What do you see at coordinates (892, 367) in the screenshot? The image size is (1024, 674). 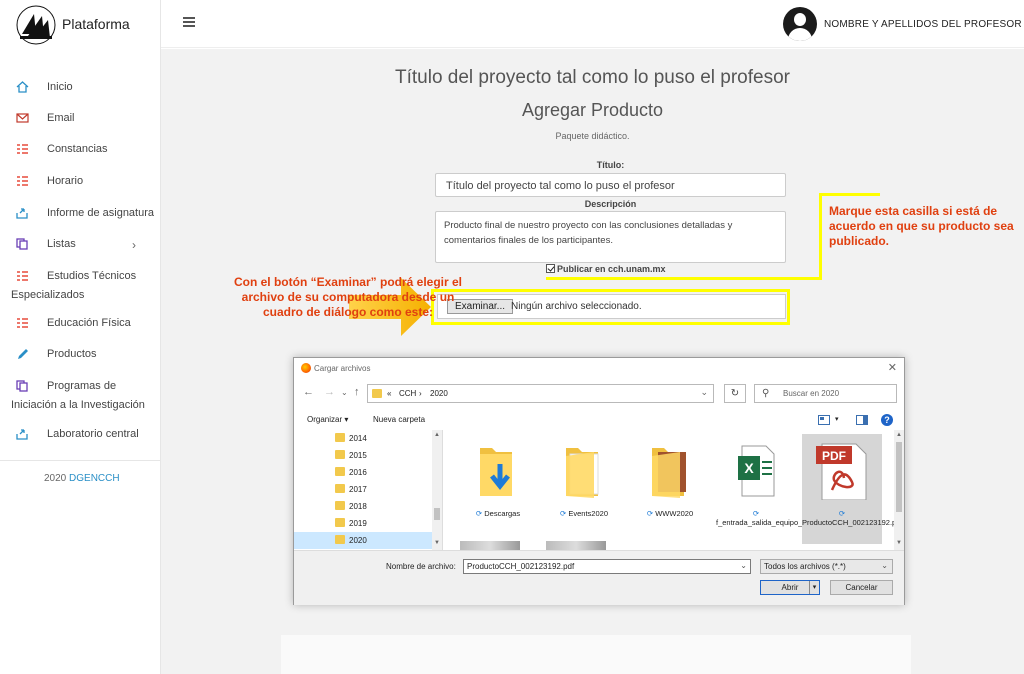 I see `close-icon: ✕` at bounding box center [892, 367].